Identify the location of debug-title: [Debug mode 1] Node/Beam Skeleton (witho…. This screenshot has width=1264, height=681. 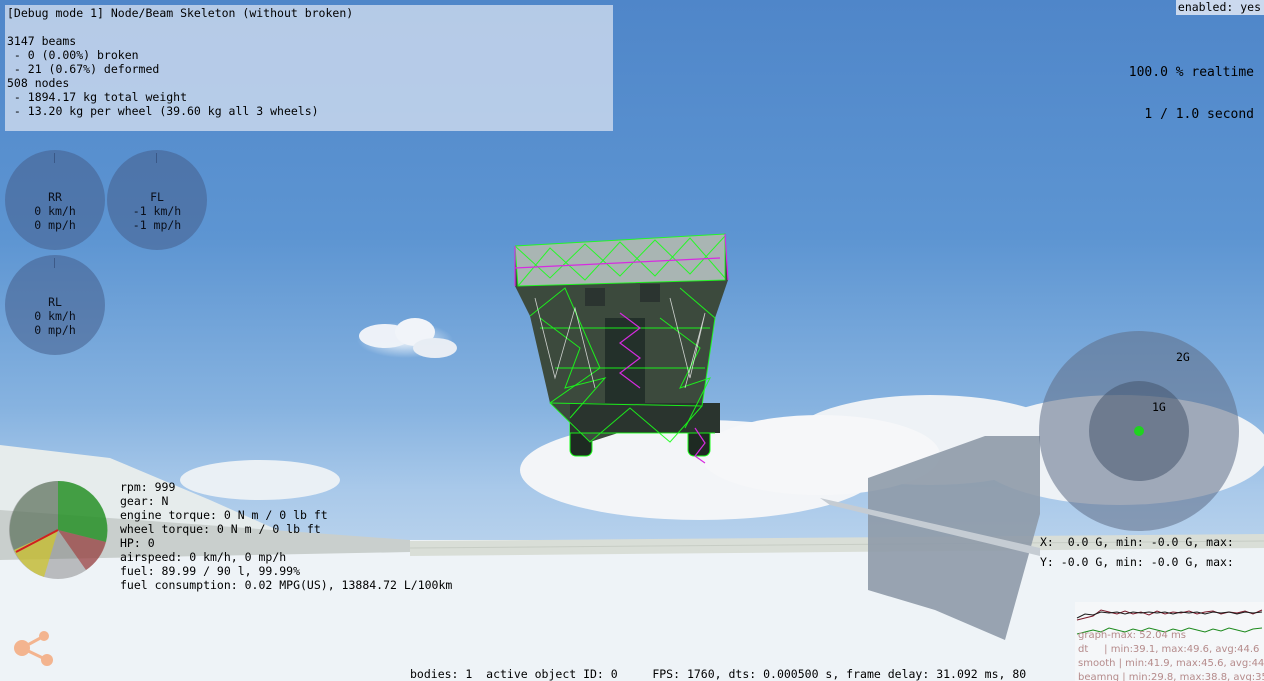
(180, 13).